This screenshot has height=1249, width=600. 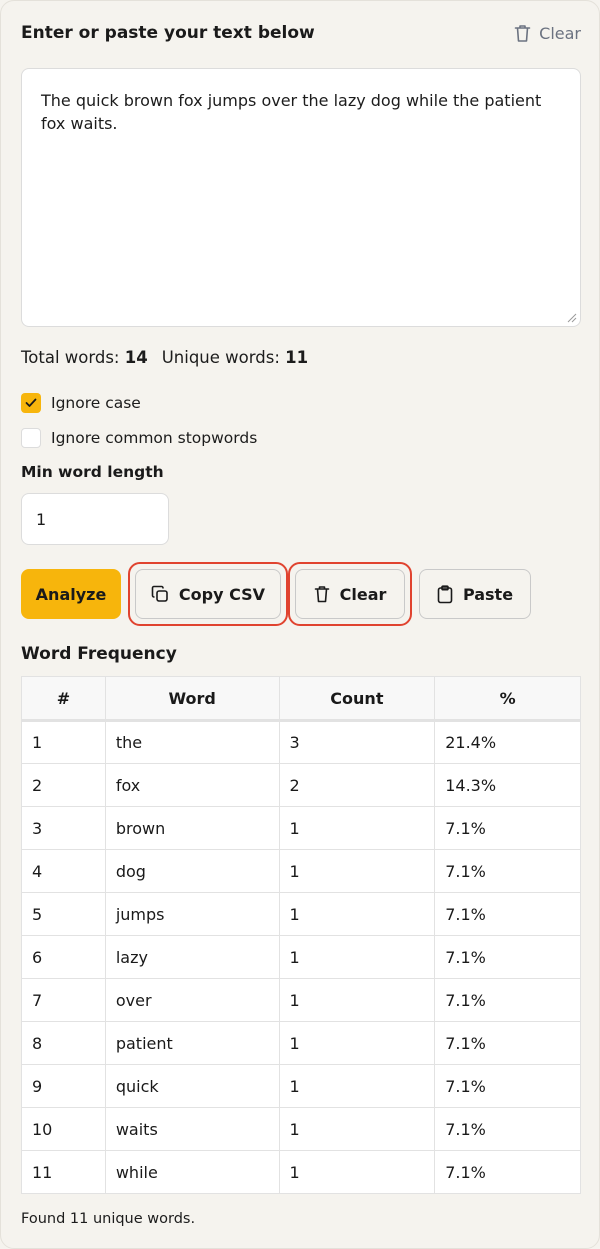 What do you see at coordinates (154, 438) in the screenshot?
I see `ignore-stopwords-label: Ignore common stopwords` at bounding box center [154, 438].